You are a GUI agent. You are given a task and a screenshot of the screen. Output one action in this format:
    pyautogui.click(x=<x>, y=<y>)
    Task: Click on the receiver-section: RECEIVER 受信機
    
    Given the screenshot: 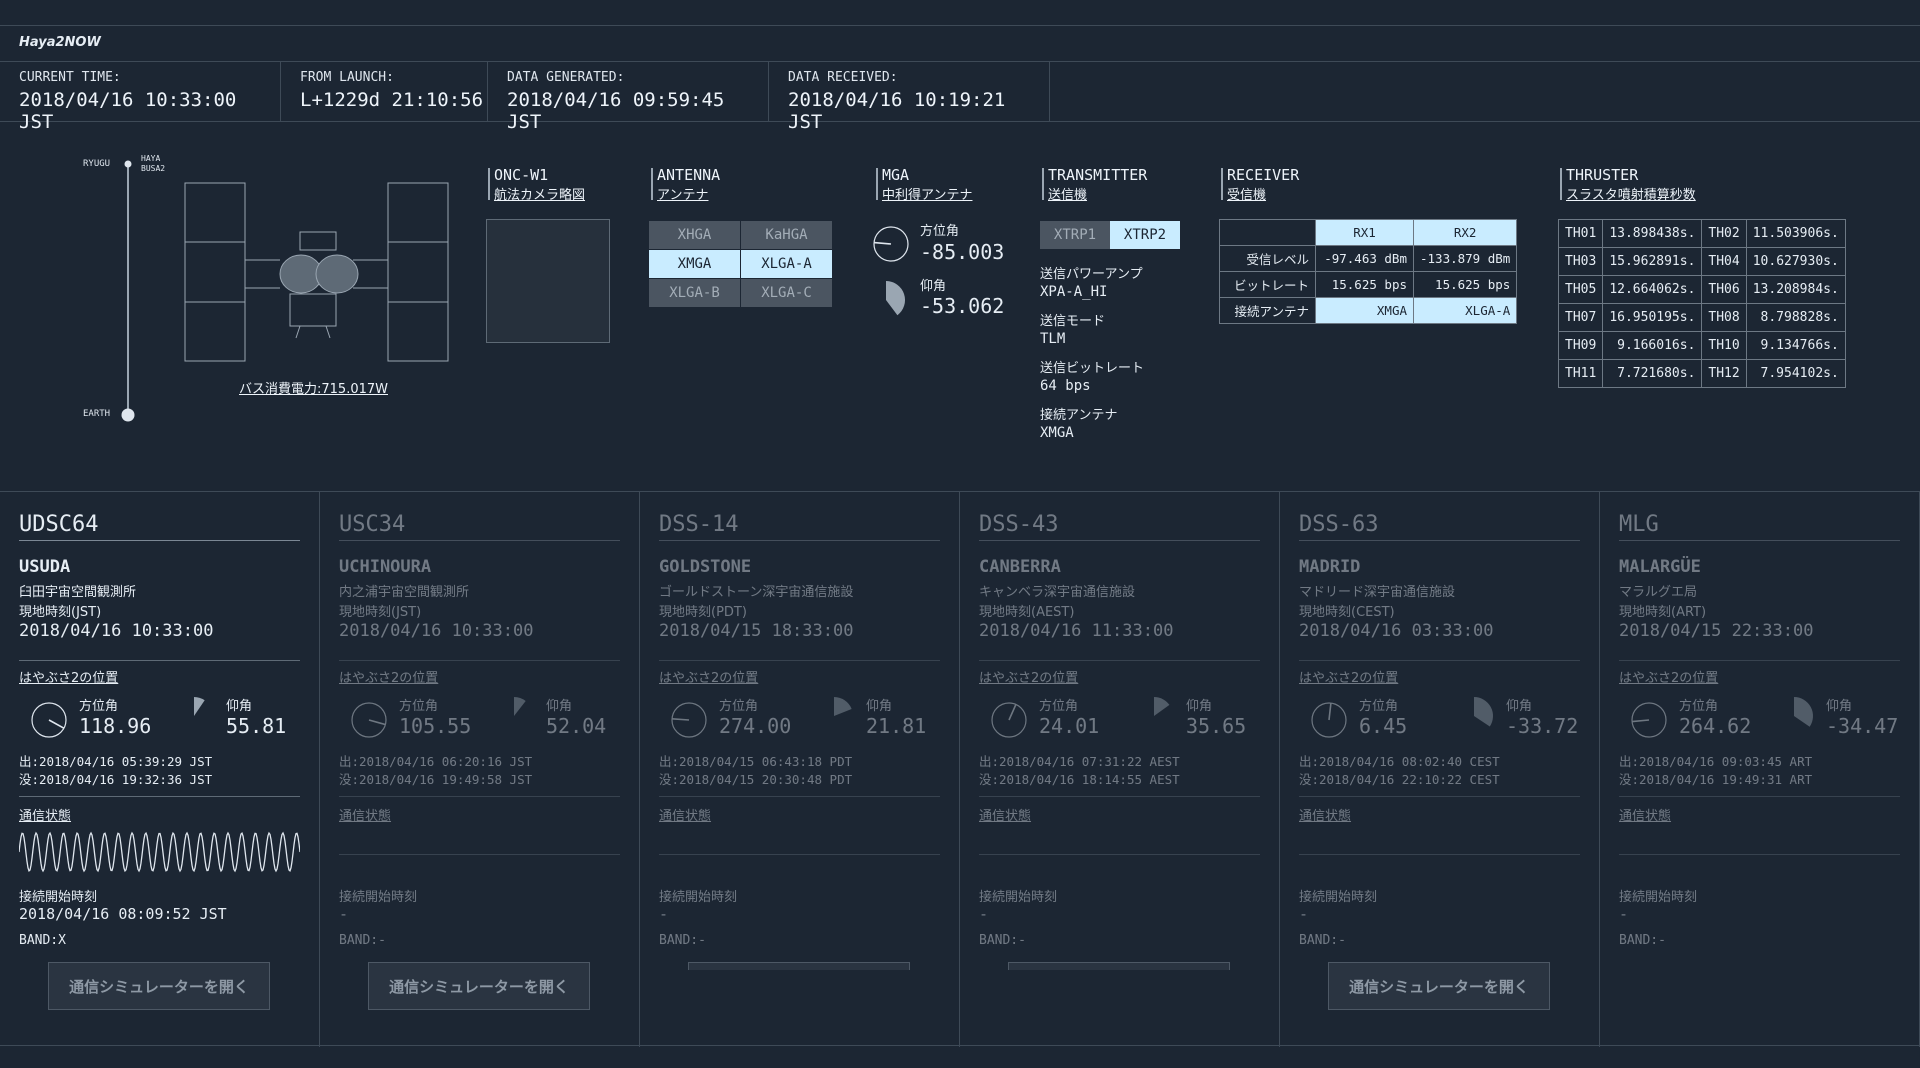 What is the action you would take?
    pyautogui.click(x=1260, y=184)
    